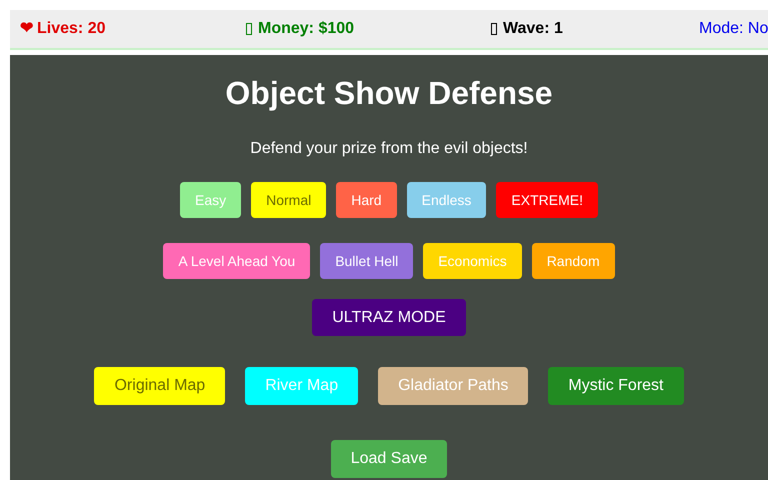  Describe the element at coordinates (288, 200) in the screenshot. I see `mode-button: Normal` at that location.